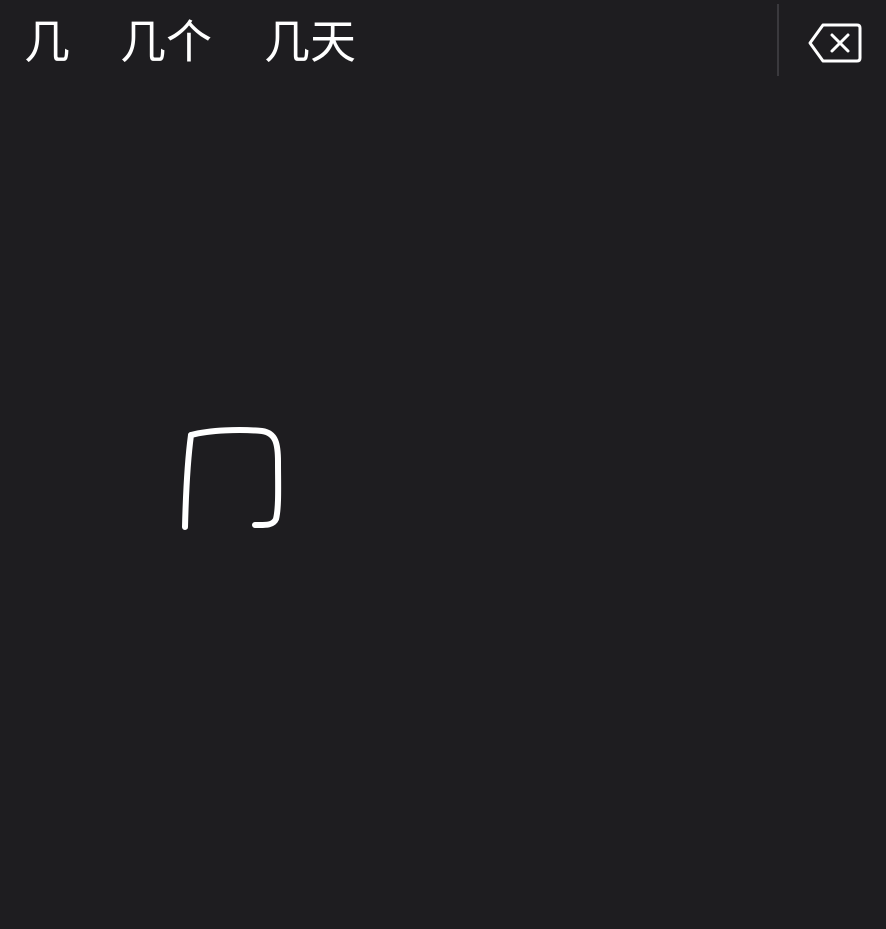 This screenshot has height=929, width=886. Describe the element at coordinates (310, 42) in the screenshot. I see `candidate-3: 几天` at that location.